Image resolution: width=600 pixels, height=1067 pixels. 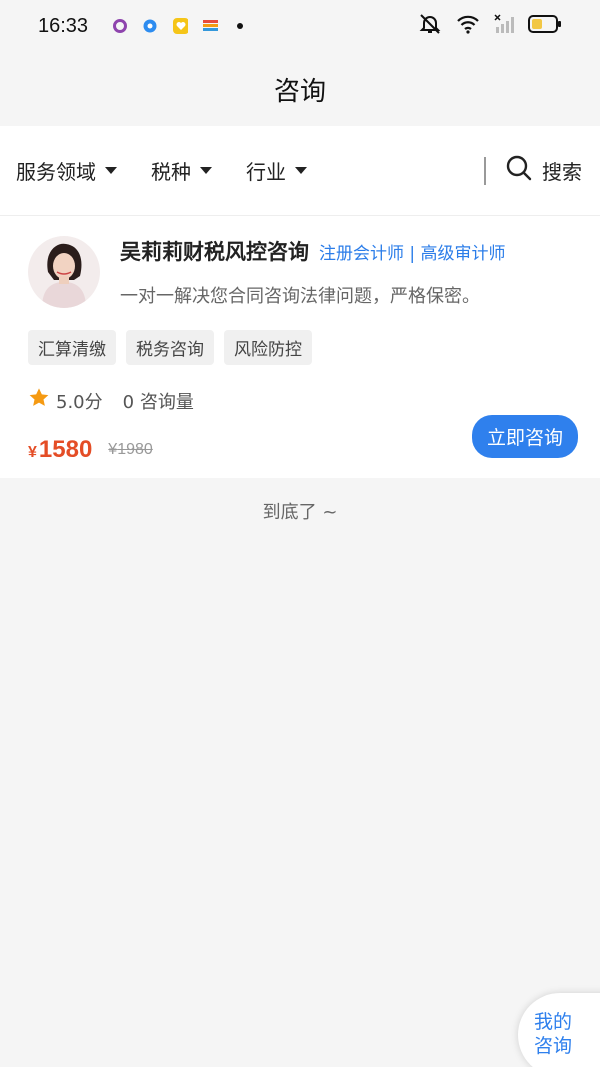 What do you see at coordinates (300, 512) in the screenshot?
I see `list-end-text: 到底了 ~` at bounding box center [300, 512].